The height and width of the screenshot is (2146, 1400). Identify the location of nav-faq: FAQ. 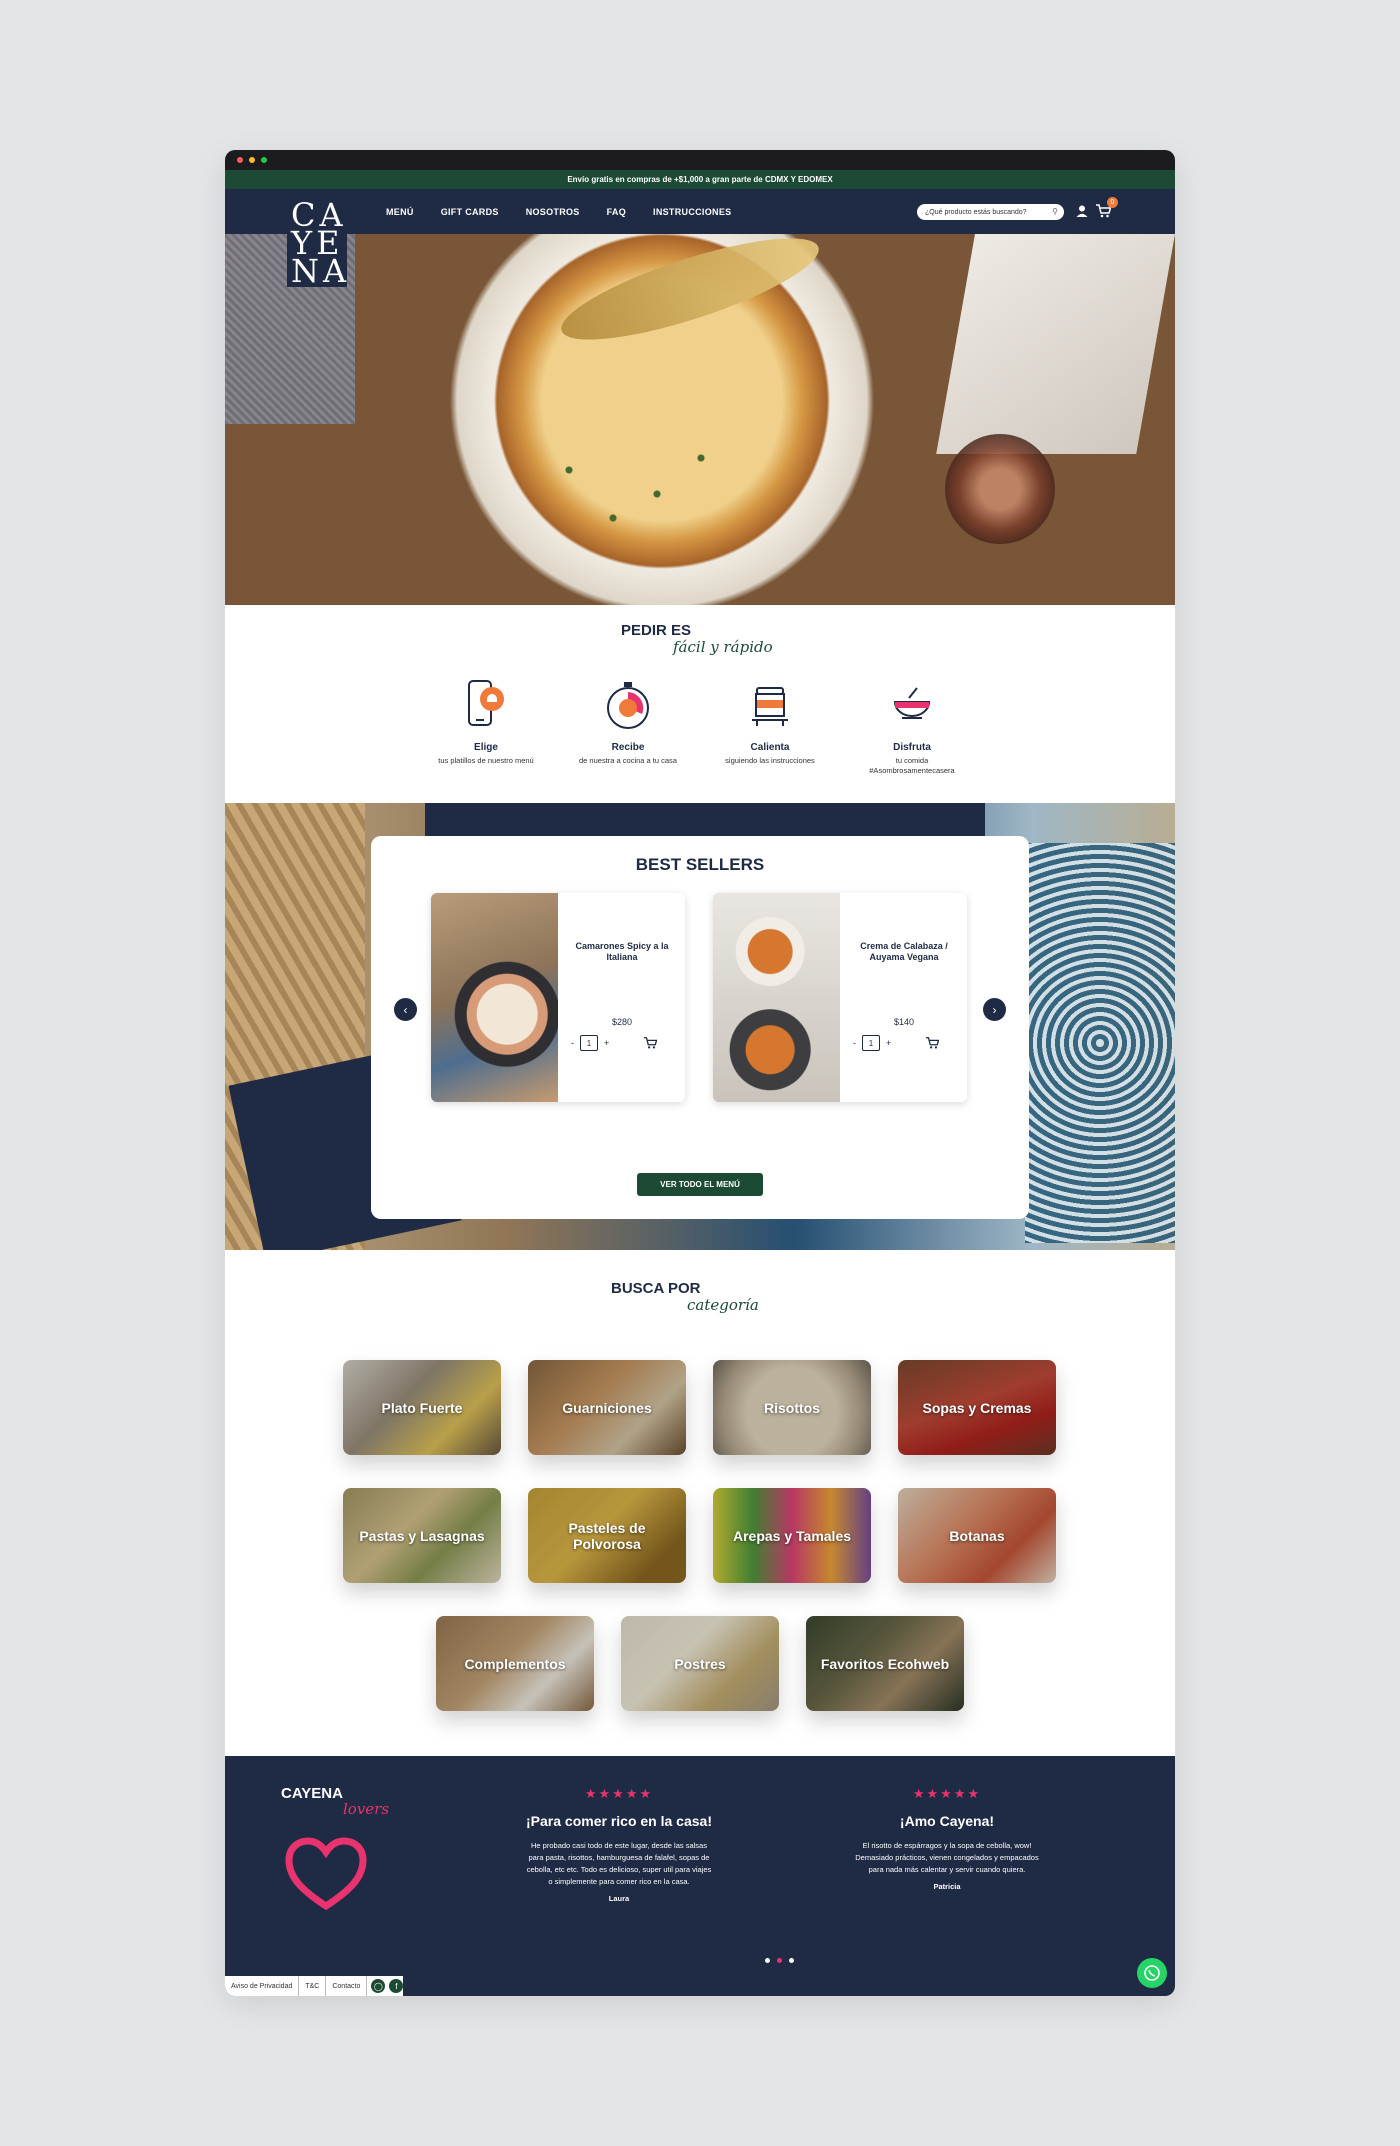
(616, 212).